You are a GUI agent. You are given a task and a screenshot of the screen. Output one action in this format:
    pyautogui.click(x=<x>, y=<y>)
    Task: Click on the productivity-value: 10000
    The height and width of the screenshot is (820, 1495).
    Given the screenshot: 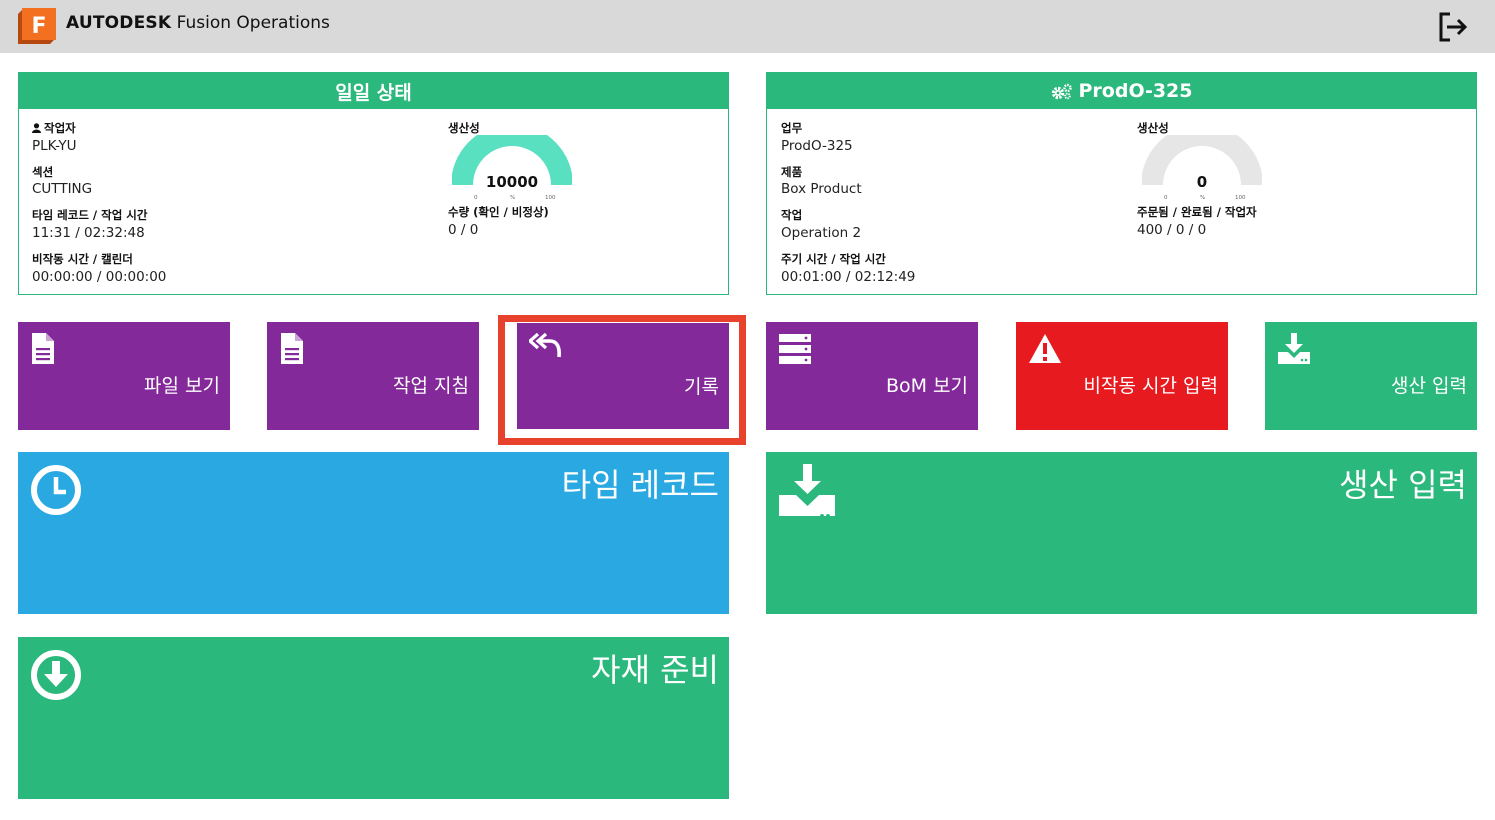 What is the action you would take?
    pyautogui.click(x=512, y=182)
    